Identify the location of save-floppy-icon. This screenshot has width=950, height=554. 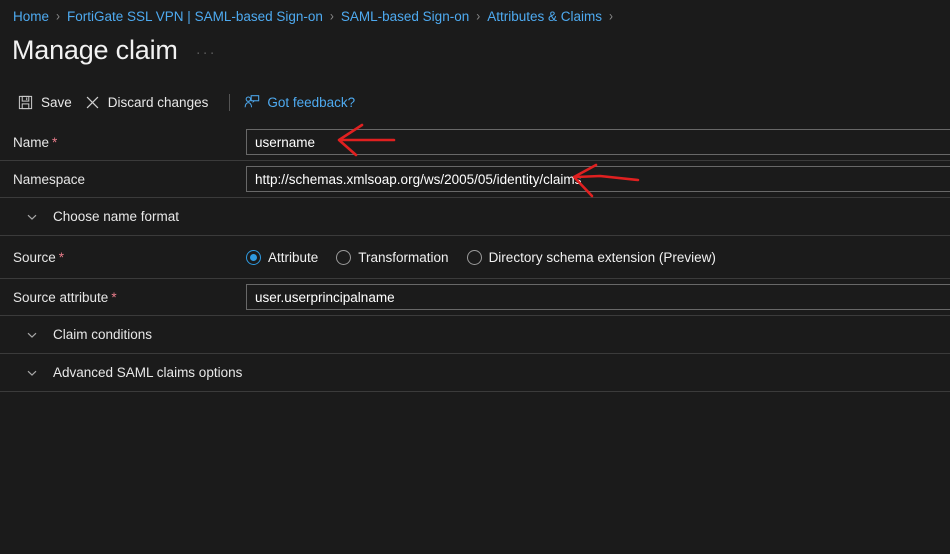
(25, 102).